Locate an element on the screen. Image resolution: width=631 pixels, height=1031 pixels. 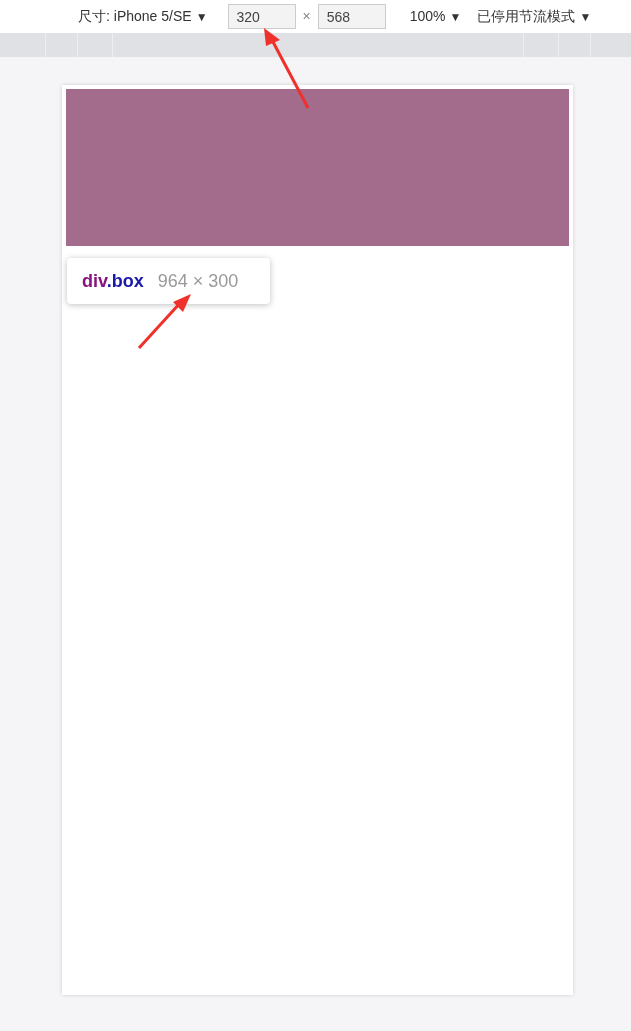
device-dropdown: 尺寸: iPhone 5/SE ▼ is located at coordinates (143, 16).